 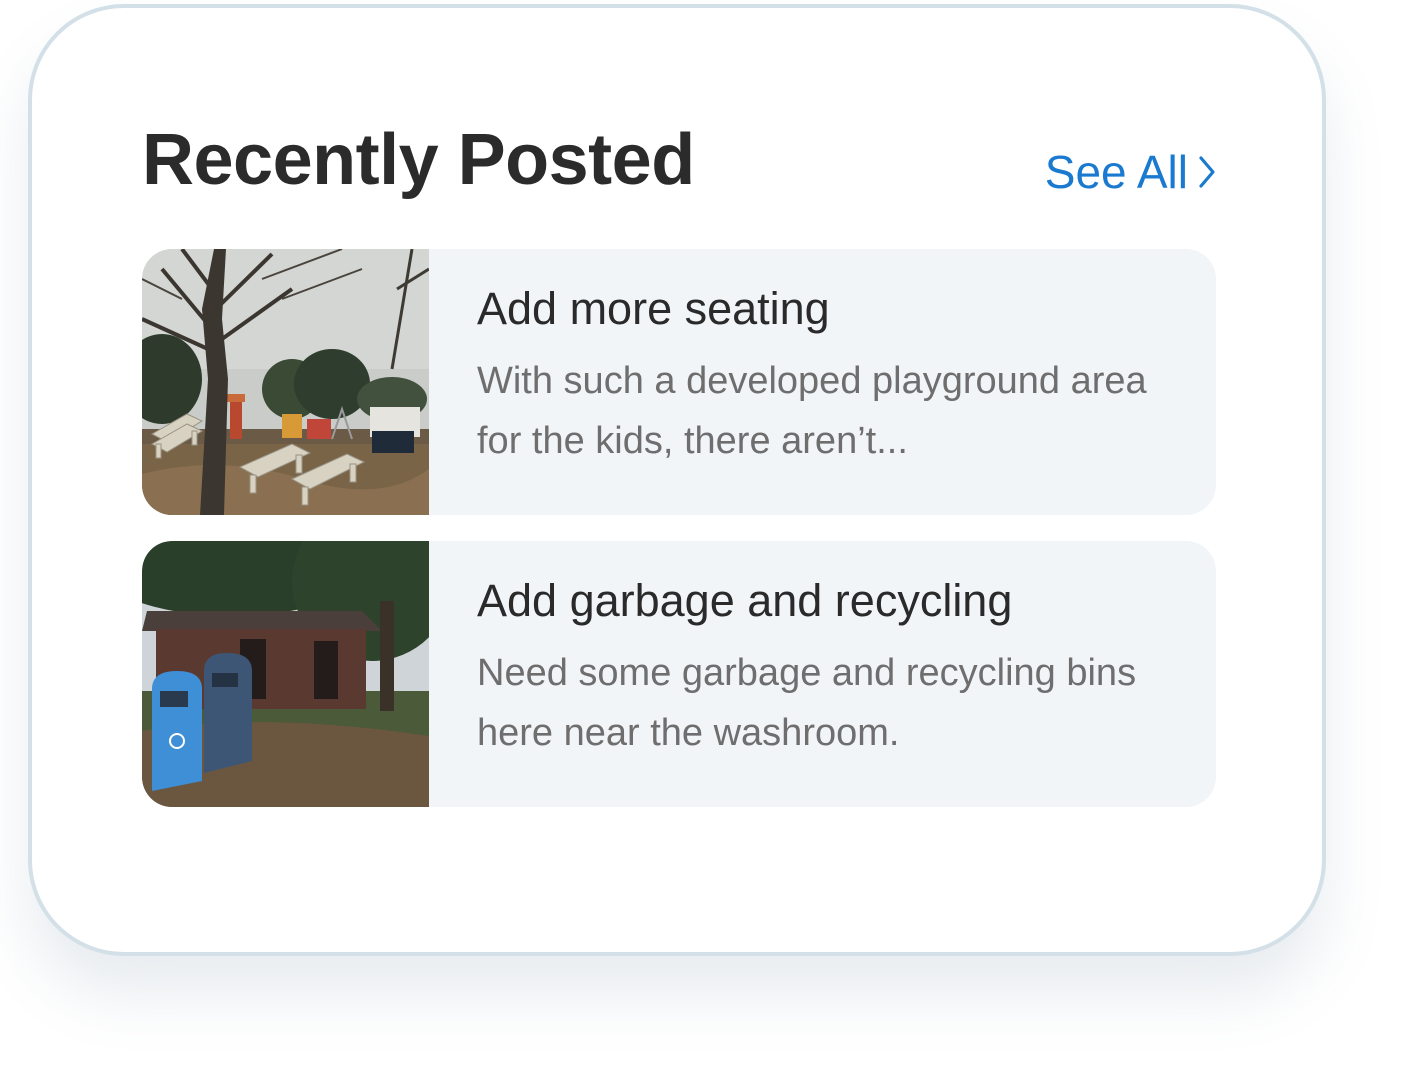 I want to click on see-all-link: See All, so click(x=1130, y=172).